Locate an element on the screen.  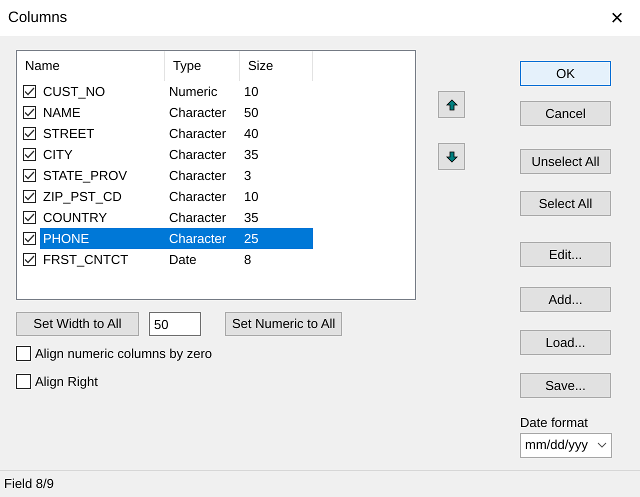
field-name: STREET is located at coordinates (102, 133).